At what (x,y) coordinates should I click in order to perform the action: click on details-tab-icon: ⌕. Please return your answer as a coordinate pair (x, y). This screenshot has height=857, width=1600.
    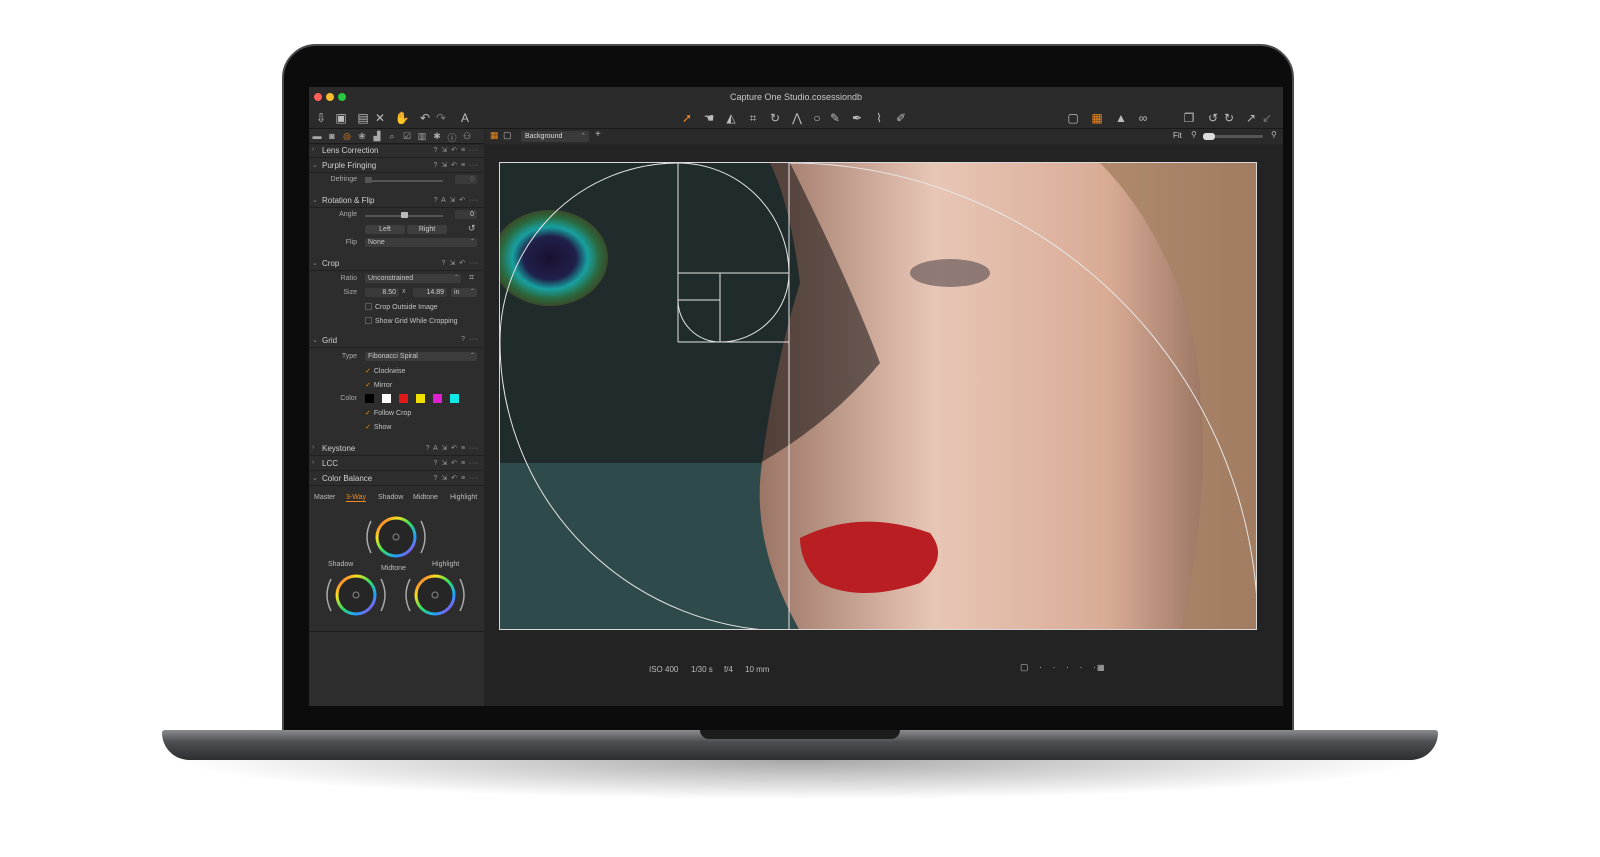
    Looking at the image, I should click on (392, 136).